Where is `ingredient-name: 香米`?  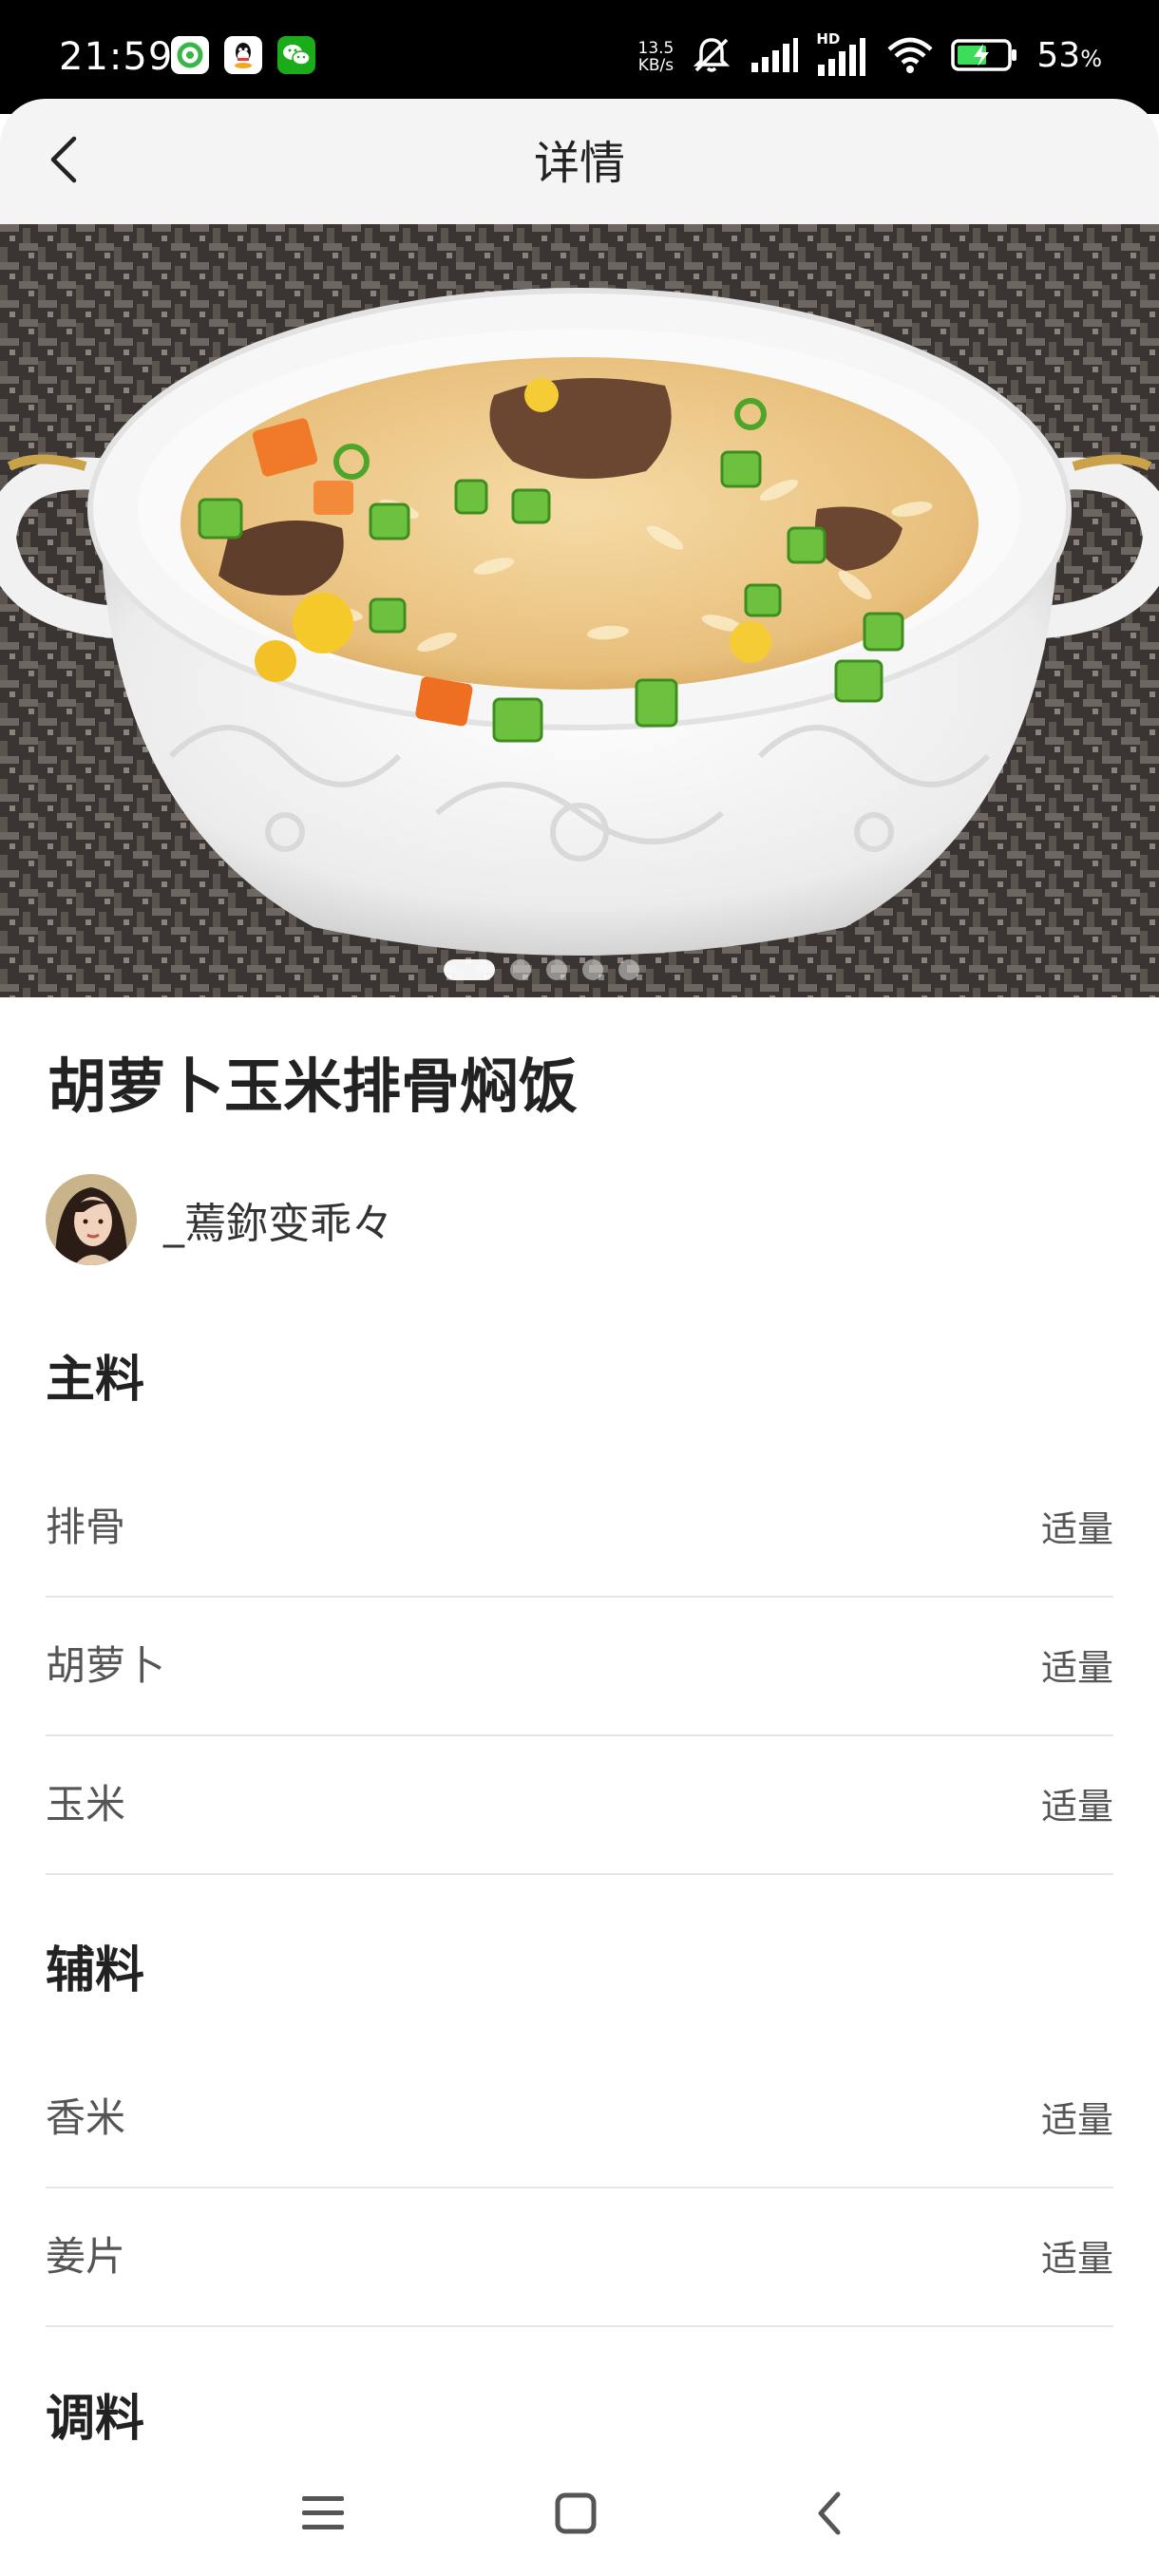 ingredient-name: 香米 is located at coordinates (86, 2117).